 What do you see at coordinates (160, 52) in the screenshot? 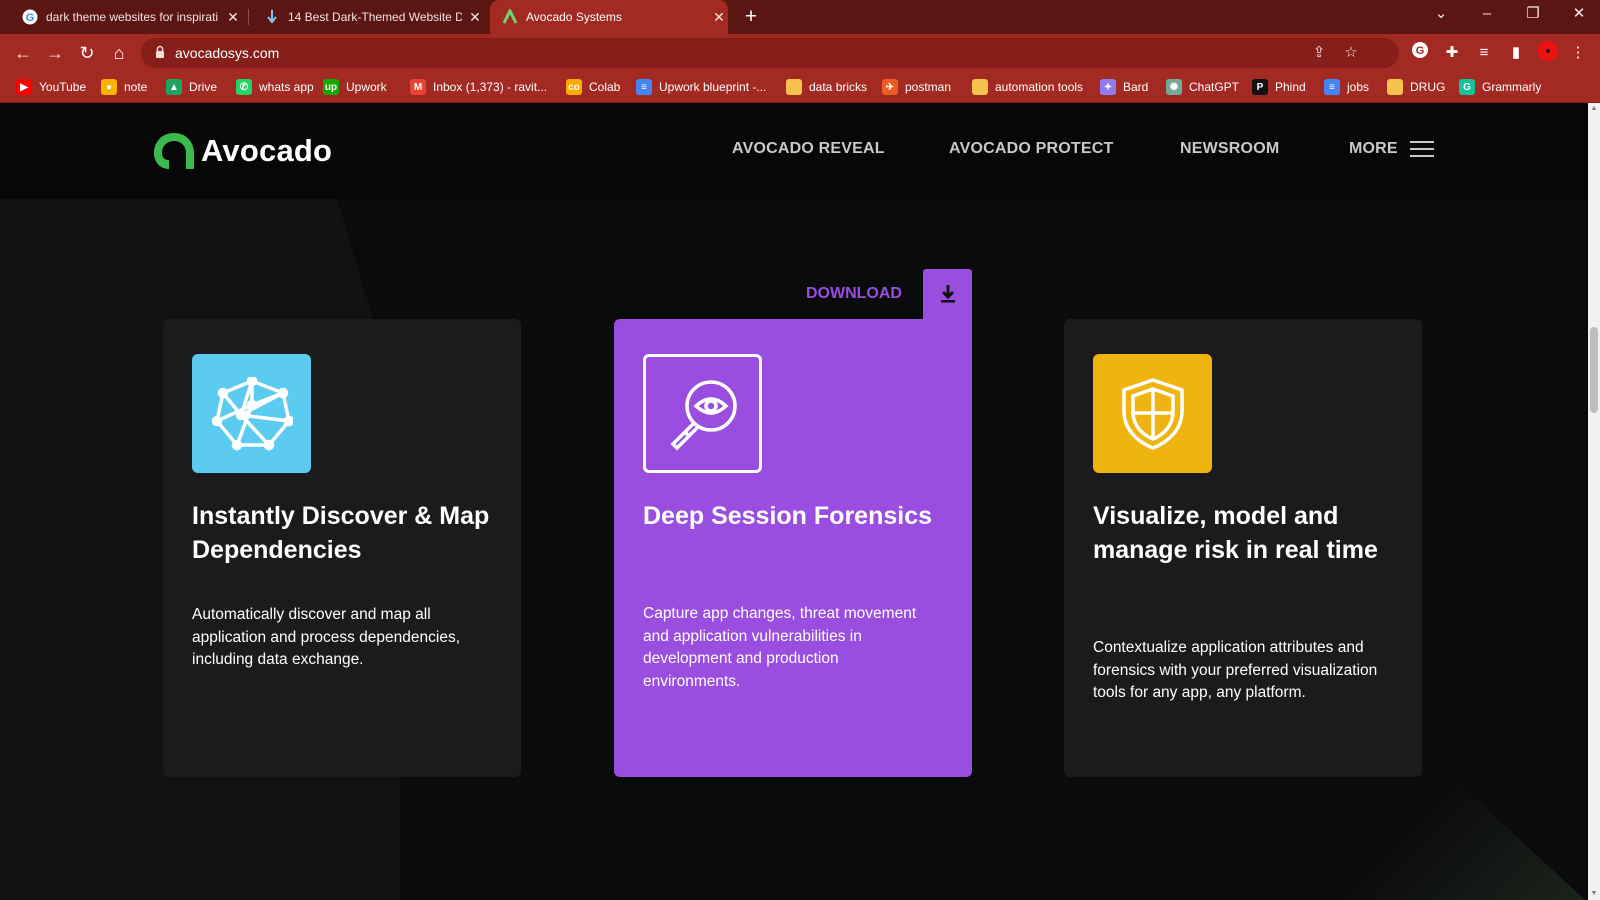
I see `lock-icon` at bounding box center [160, 52].